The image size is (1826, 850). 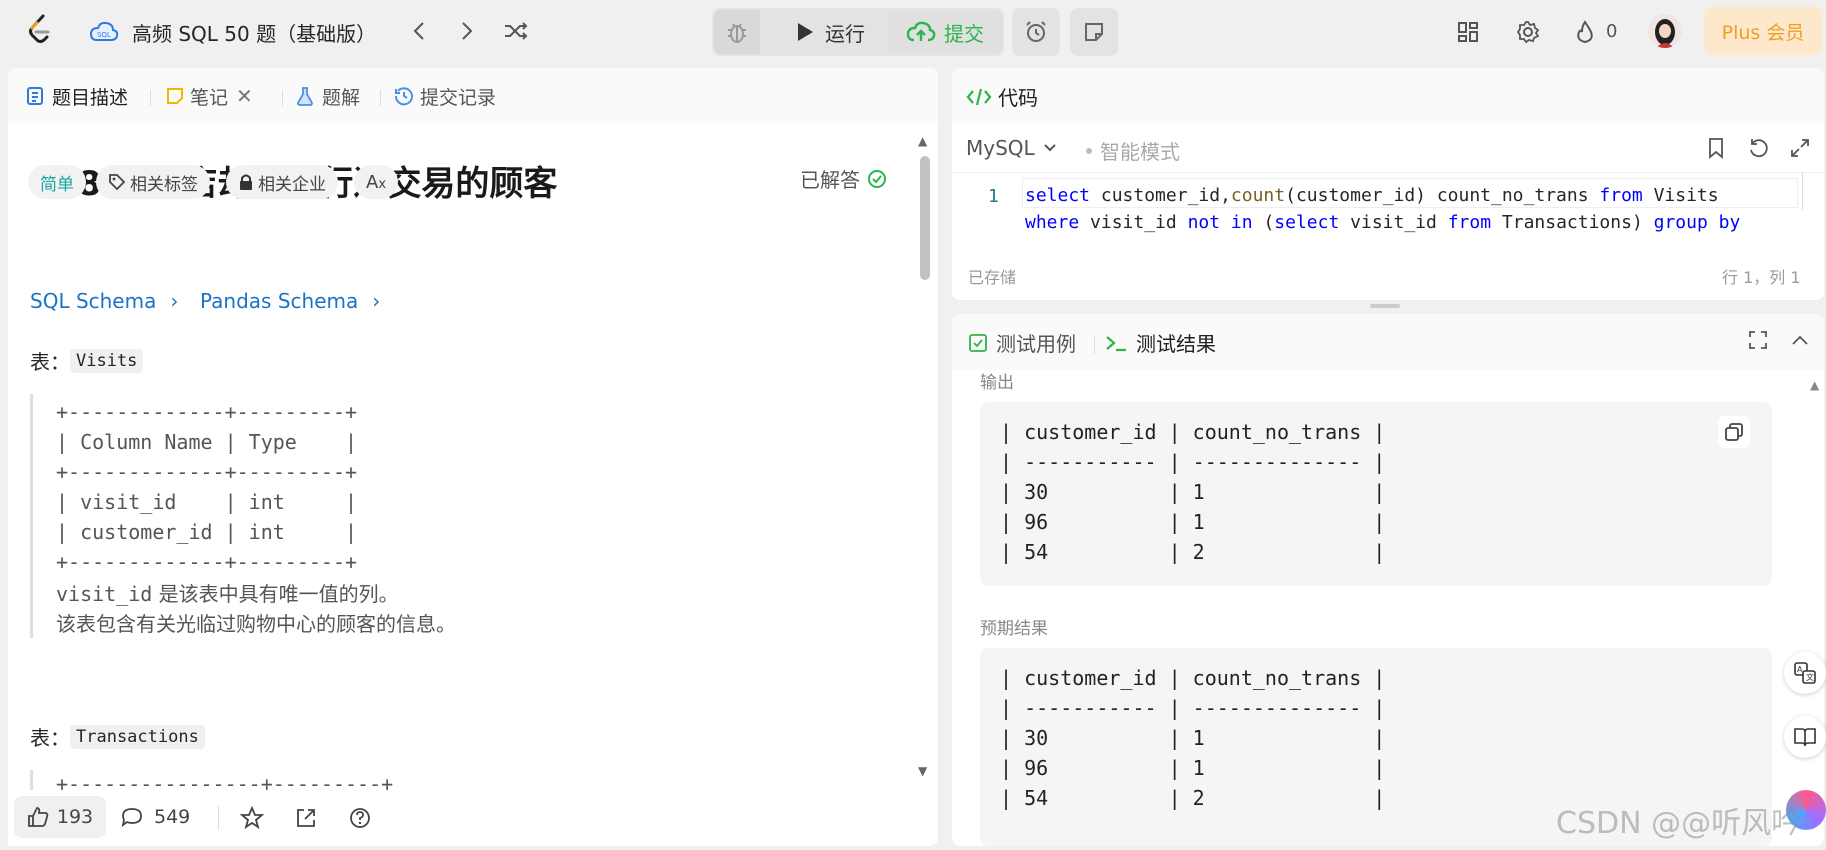 I want to click on close-icon: ✕, so click(x=244, y=96).